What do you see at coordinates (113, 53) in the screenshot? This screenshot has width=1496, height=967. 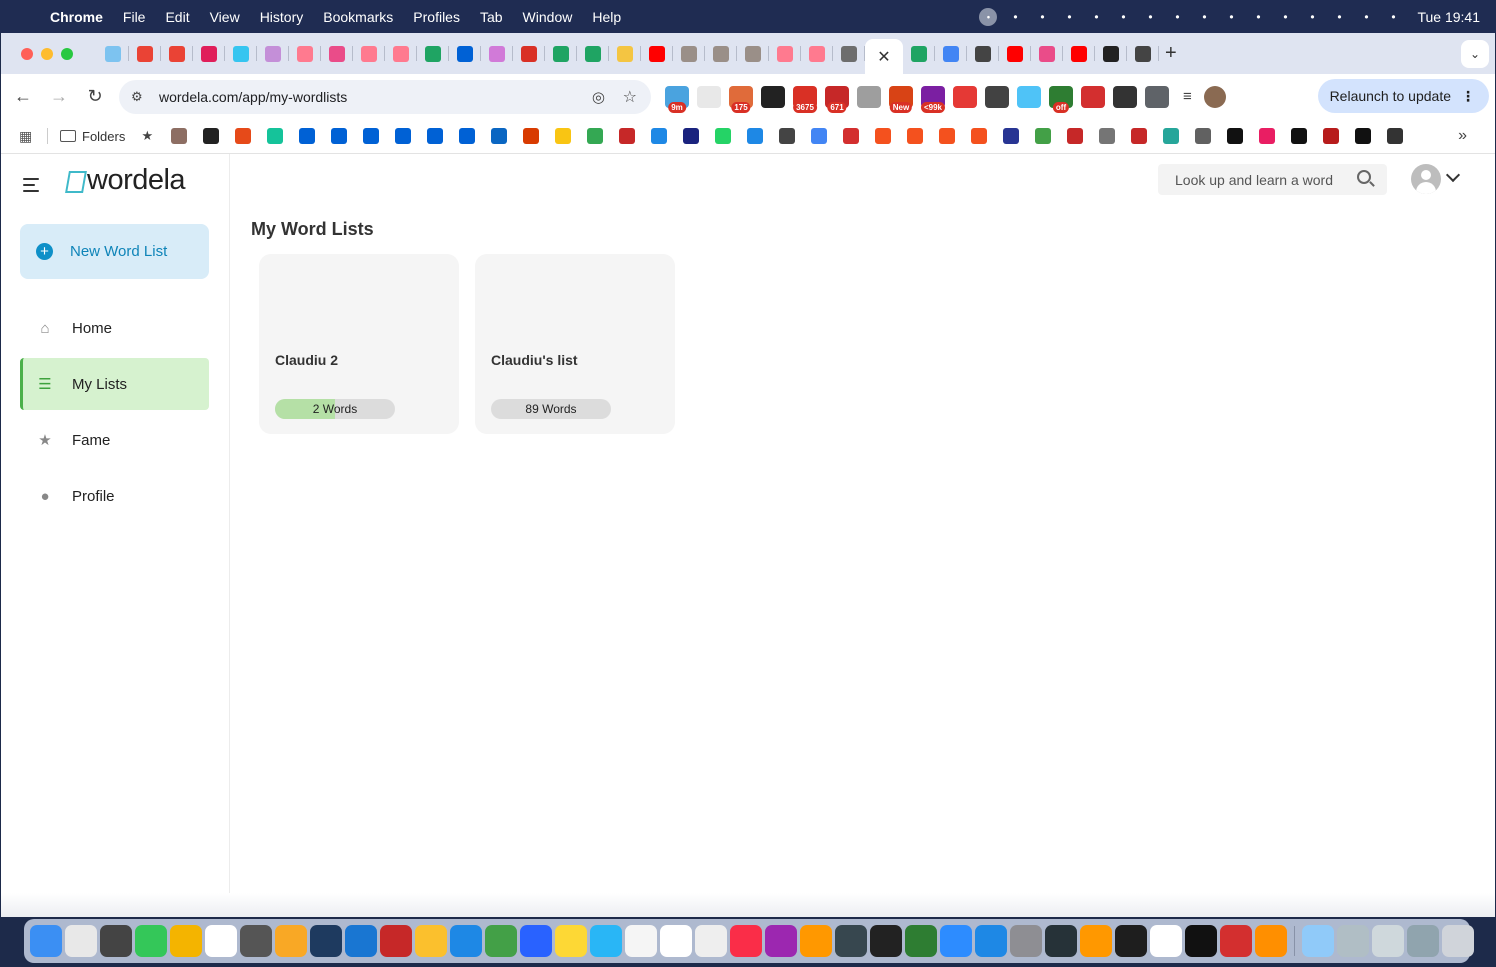 I see `tab-favicon-app` at bounding box center [113, 53].